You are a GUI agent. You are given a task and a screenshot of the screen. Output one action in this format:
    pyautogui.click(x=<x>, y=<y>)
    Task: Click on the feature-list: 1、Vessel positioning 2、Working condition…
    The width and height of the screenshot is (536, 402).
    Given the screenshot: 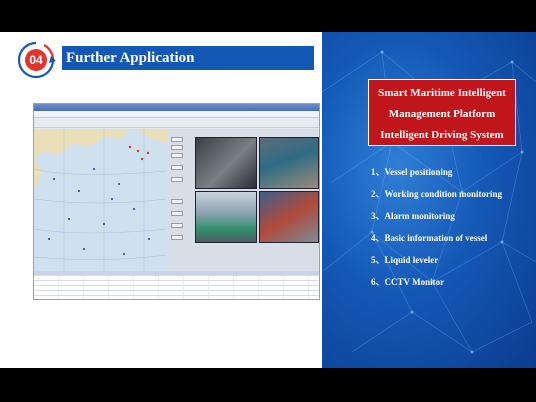 What is the action you would take?
    pyautogui.click(x=451, y=231)
    